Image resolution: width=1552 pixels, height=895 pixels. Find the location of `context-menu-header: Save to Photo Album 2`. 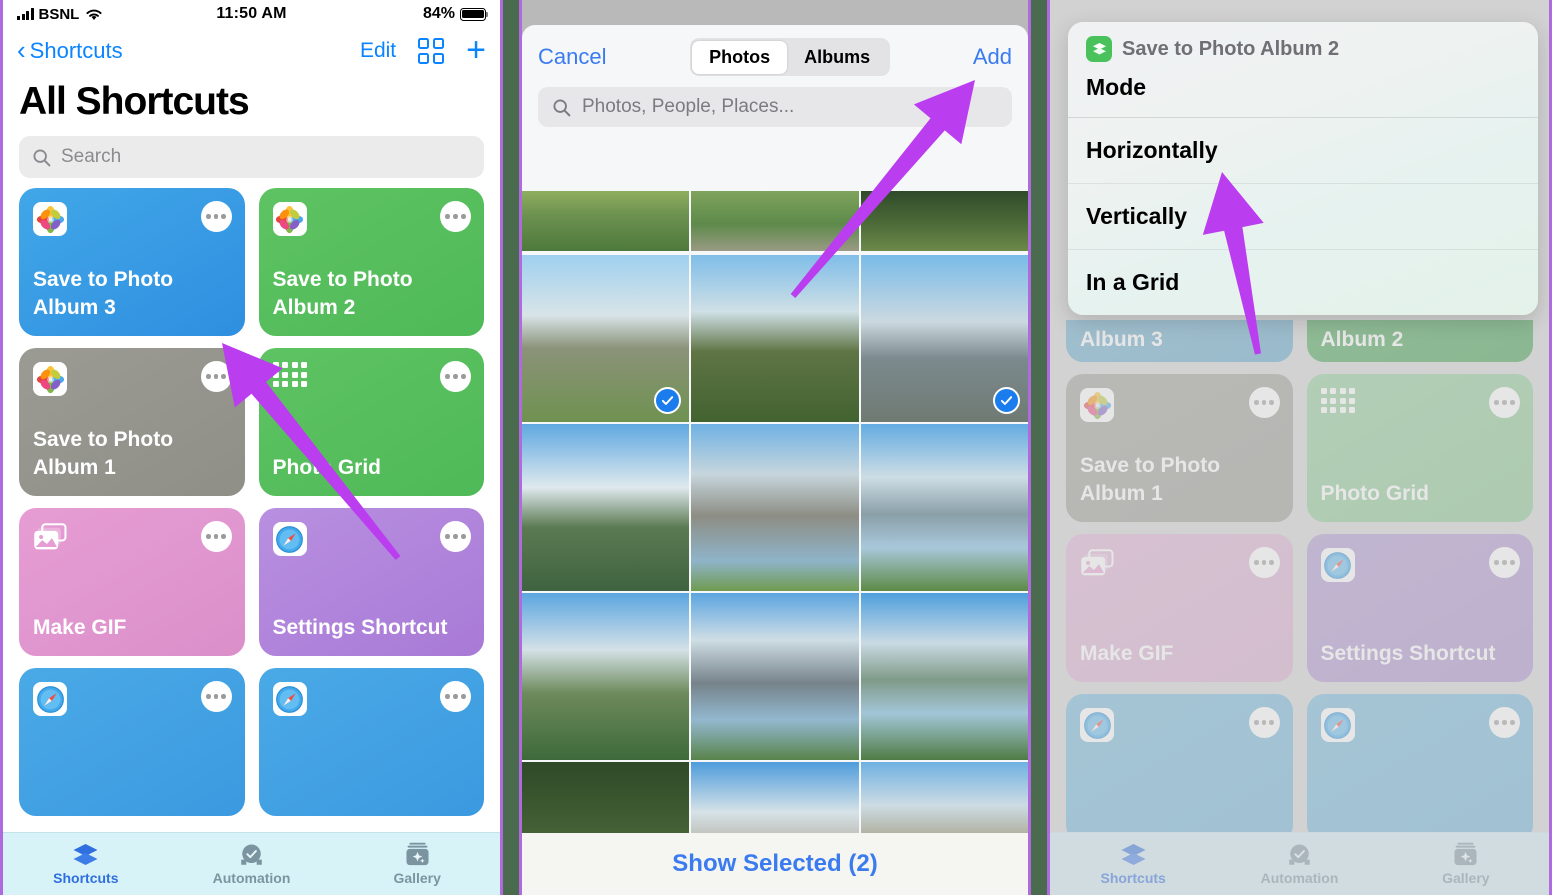

context-menu-header: Save to Photo Album 2 is located at coordinates (1303, 48).